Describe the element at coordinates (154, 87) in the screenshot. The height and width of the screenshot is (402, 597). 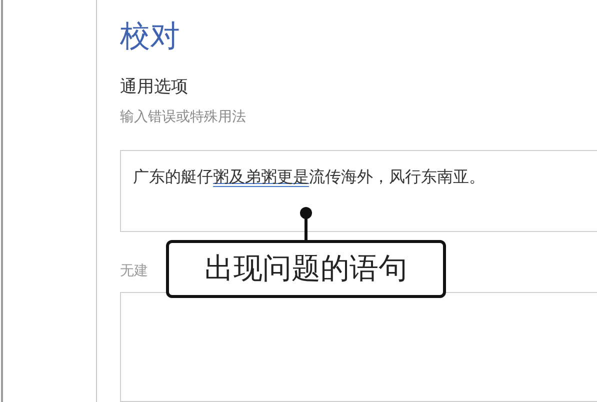
I see `section-heading: 通用选项` at that location.